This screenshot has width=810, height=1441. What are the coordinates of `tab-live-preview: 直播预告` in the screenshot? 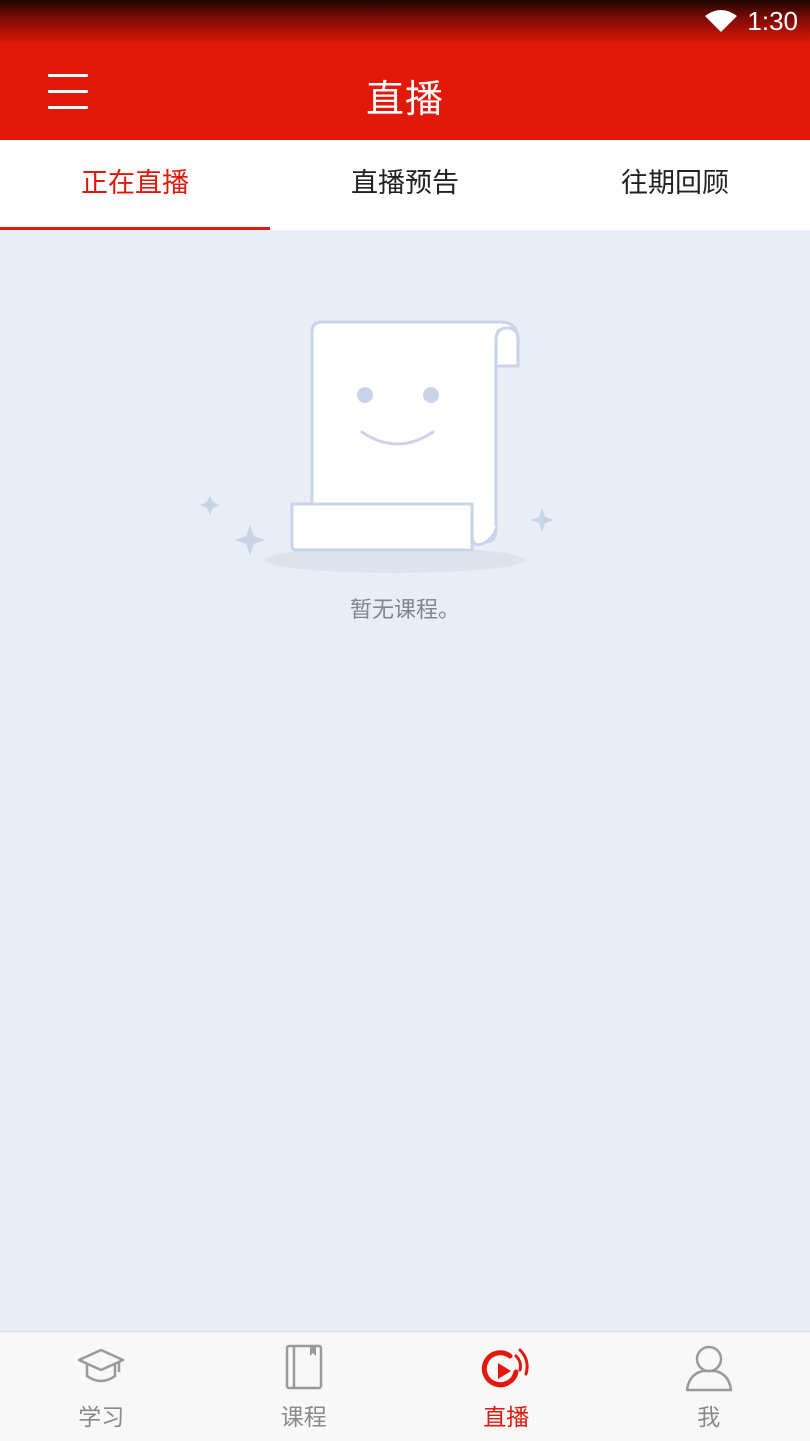 It's located at (405, 185).